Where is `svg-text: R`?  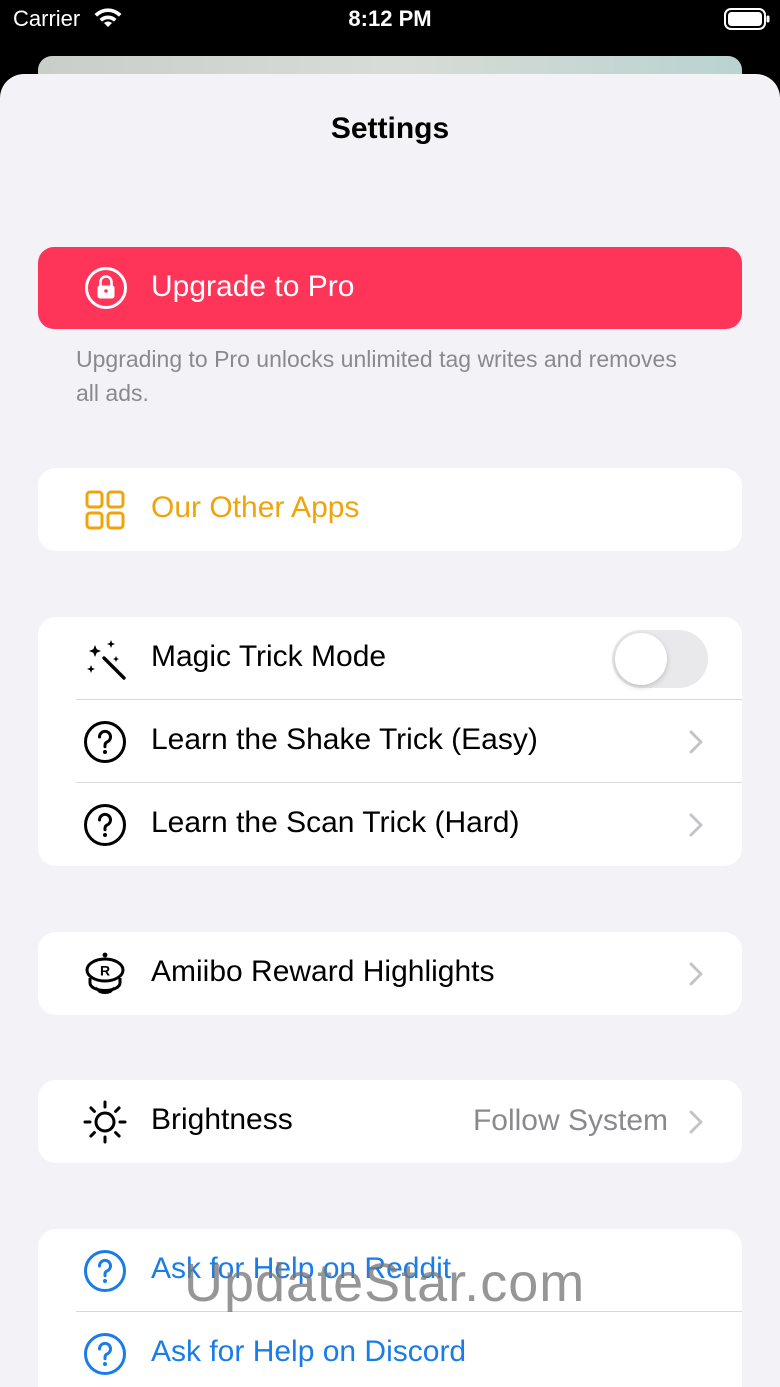
svg-text: R is located at coordinates (105, 971).